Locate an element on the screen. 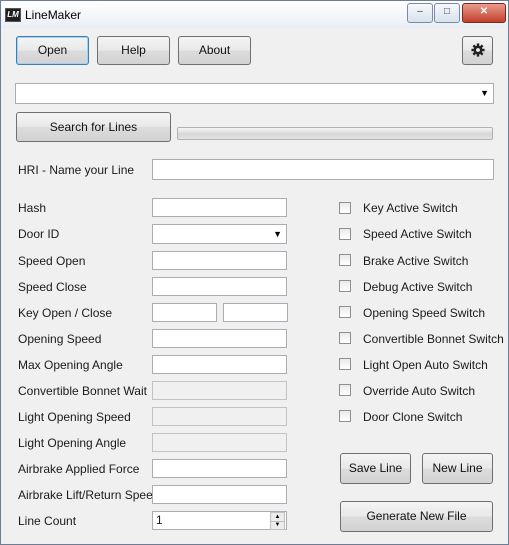 The image size is (509, 545). hash-label: Hash is located at coordinates (32, 208).